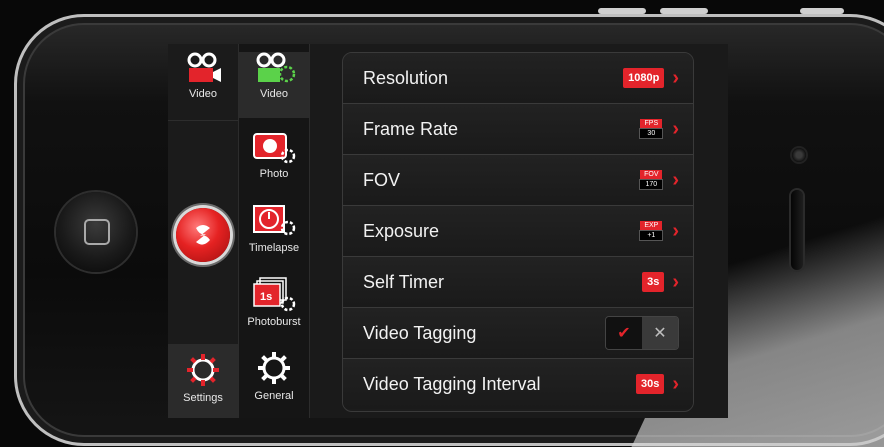 The width and height of the screenshot is (884, 447). I want to click on app-logo, so click(203, 235).